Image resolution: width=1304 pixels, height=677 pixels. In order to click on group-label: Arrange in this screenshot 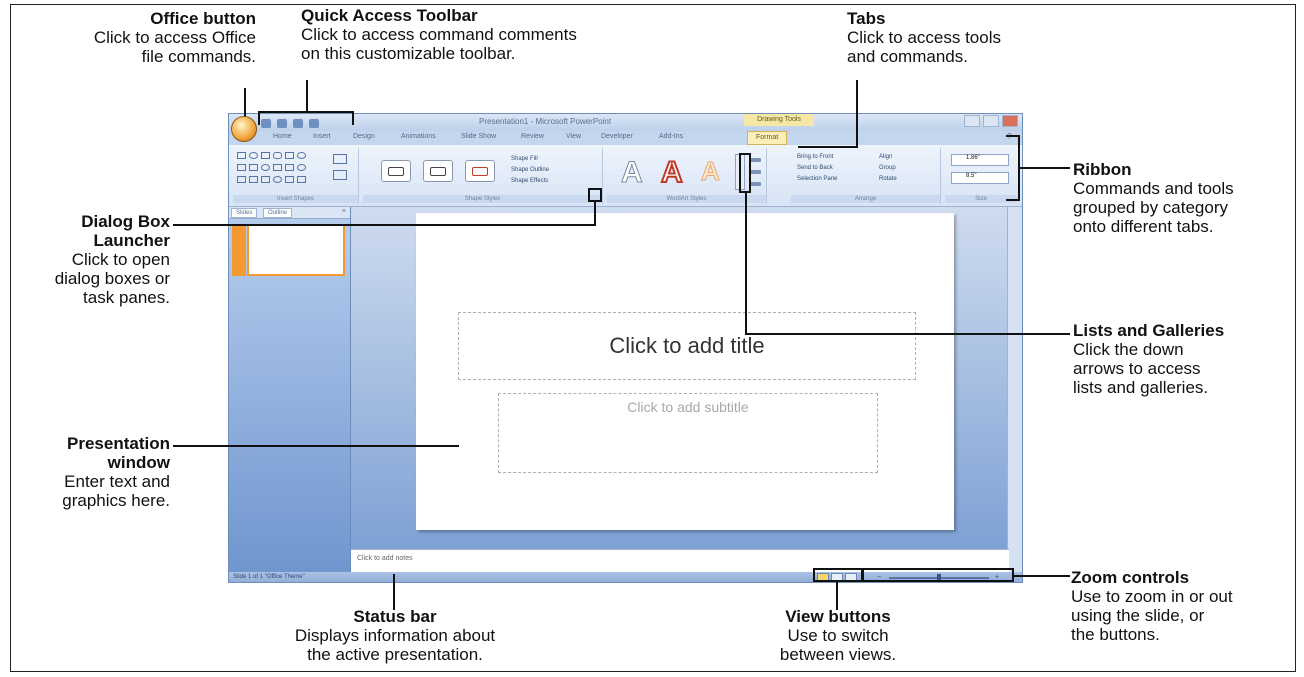, I will do `click(865, 199)`.